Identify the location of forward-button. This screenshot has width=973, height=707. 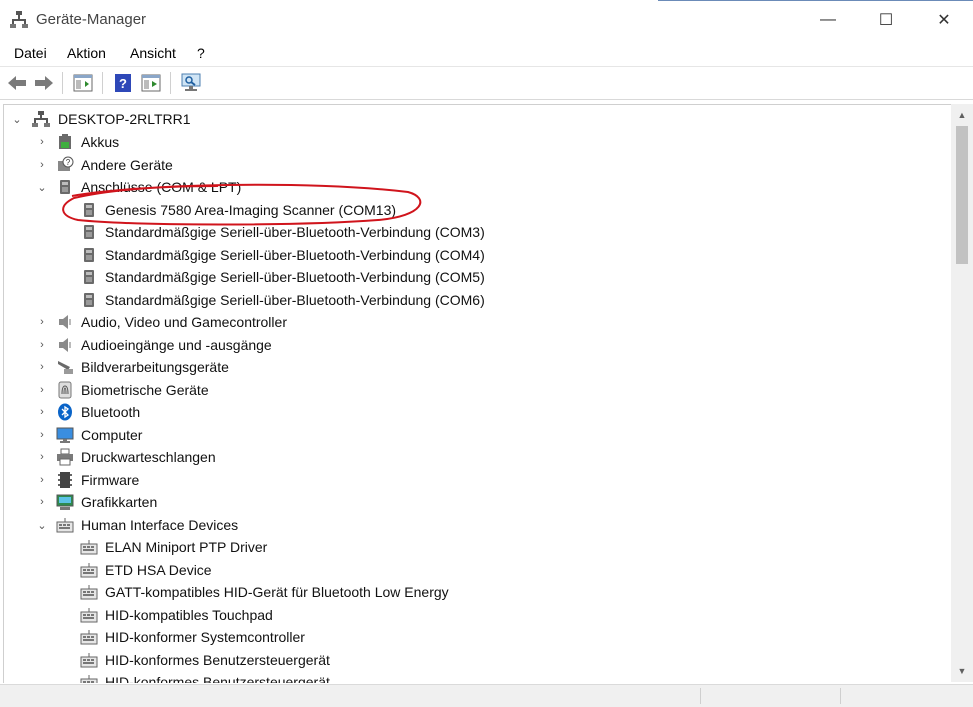
(44, 83).